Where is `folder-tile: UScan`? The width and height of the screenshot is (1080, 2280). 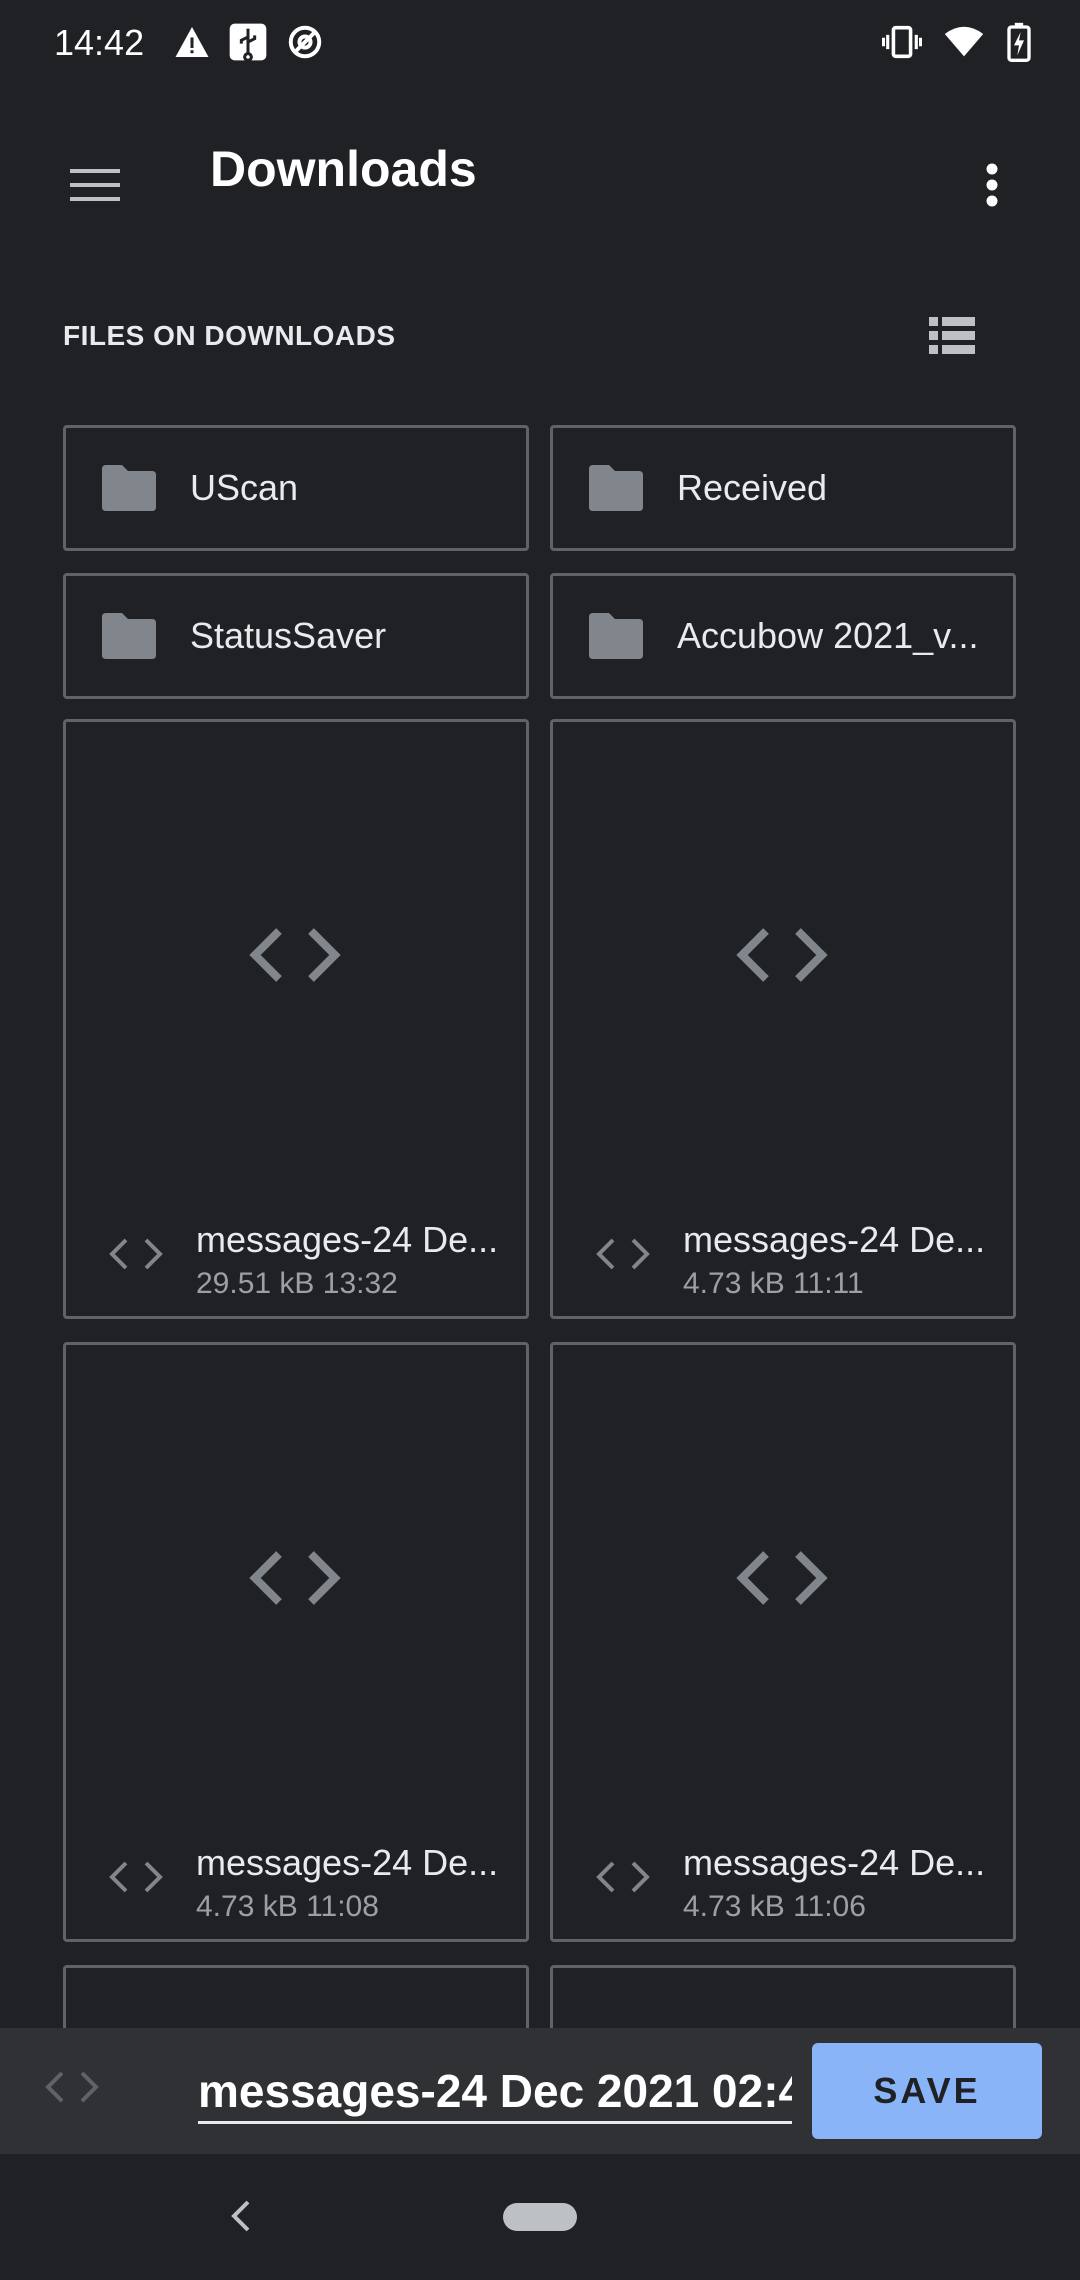 folder-tile: UScan is located at coordinates (296, 488).